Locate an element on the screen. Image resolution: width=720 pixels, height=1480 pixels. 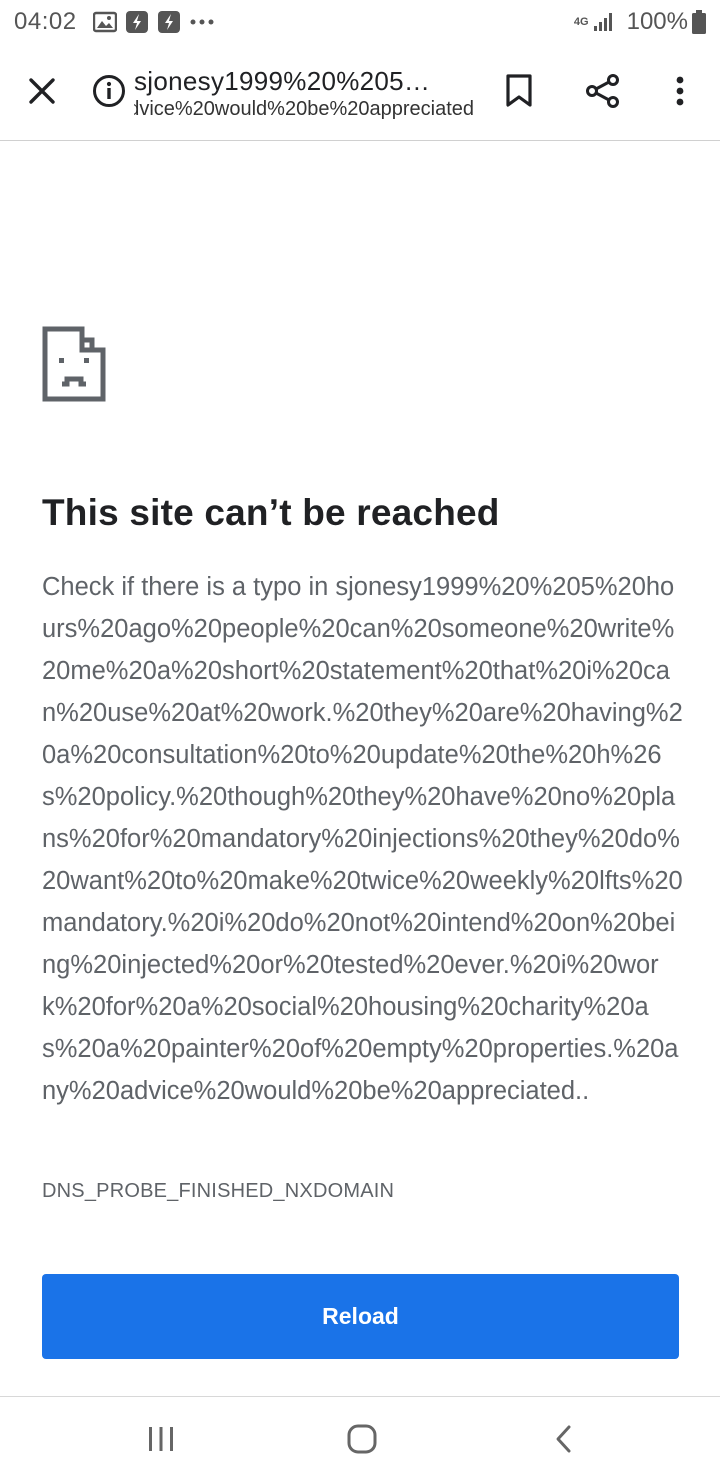
battery-icon is located at coordinates (699, 22).